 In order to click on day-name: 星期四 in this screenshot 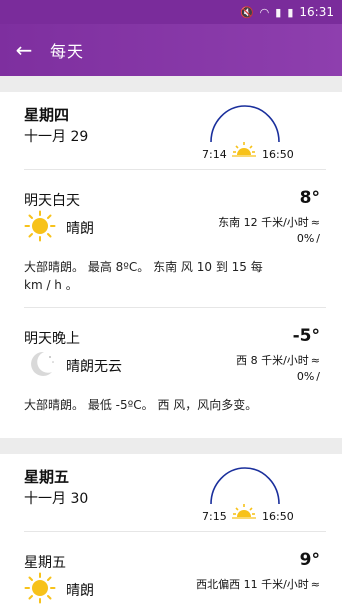, I will do `click(47, 115)`.